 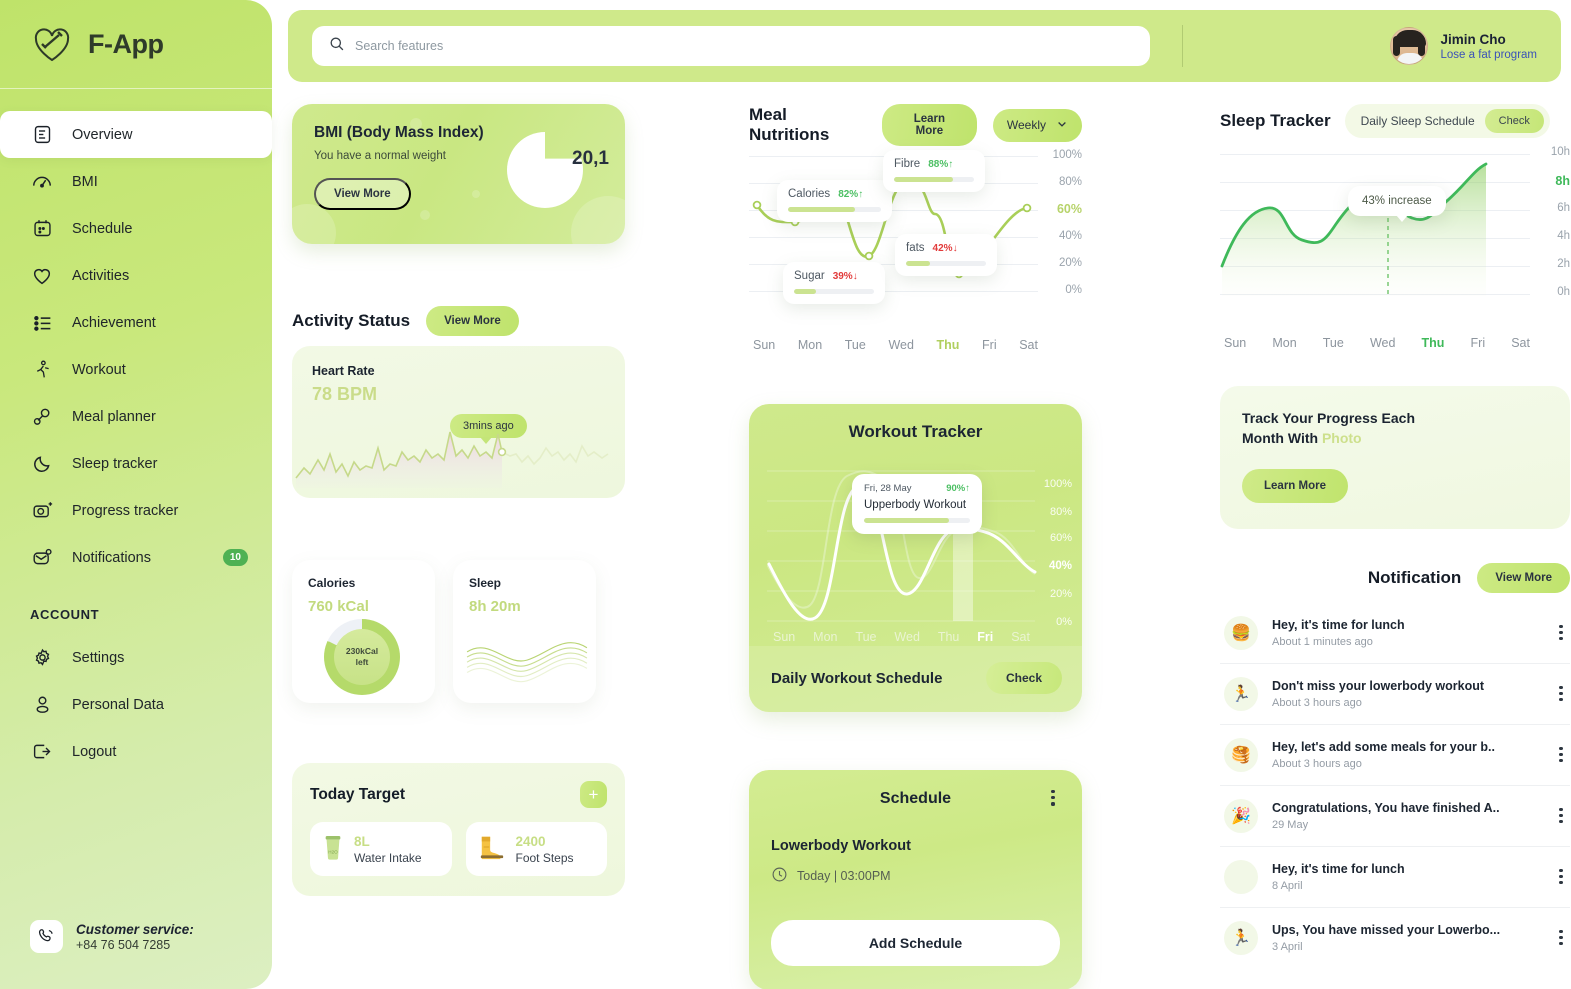 What do you see at coordinates (65, 614) in the screenshot?
I see `sidebar-section-account: ACCOUNT` at bounding box center [65, 614].